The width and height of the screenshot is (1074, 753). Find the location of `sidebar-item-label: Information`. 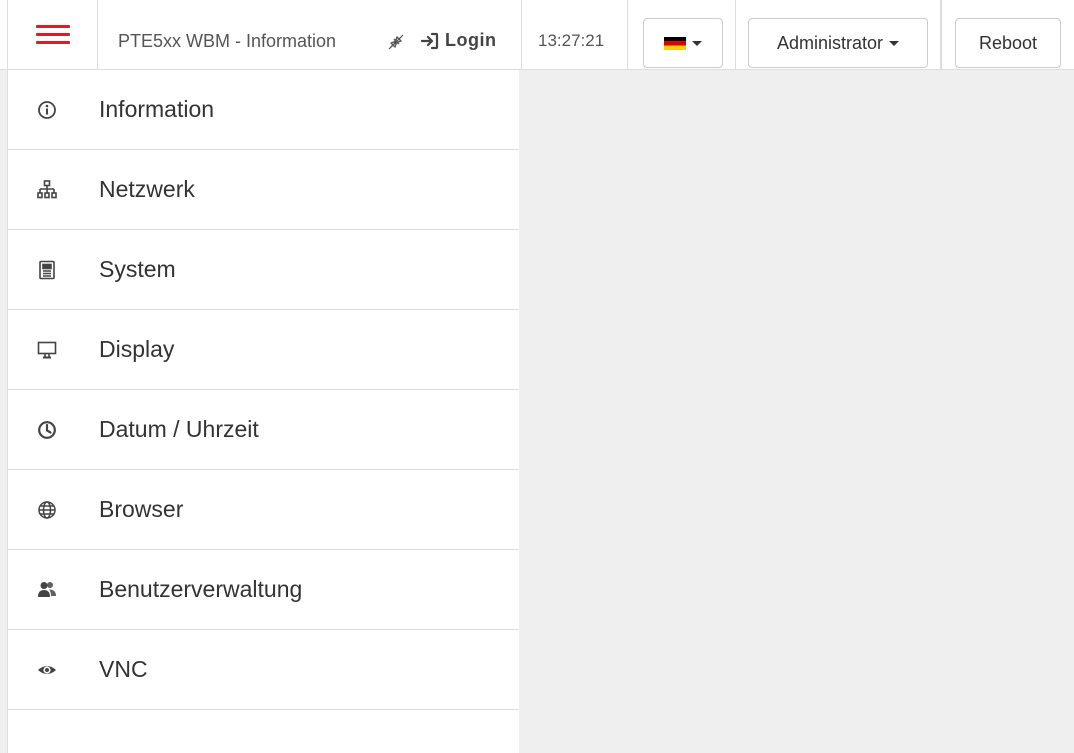

sidebar-item-label: Information is located at coordinates (157, 109).